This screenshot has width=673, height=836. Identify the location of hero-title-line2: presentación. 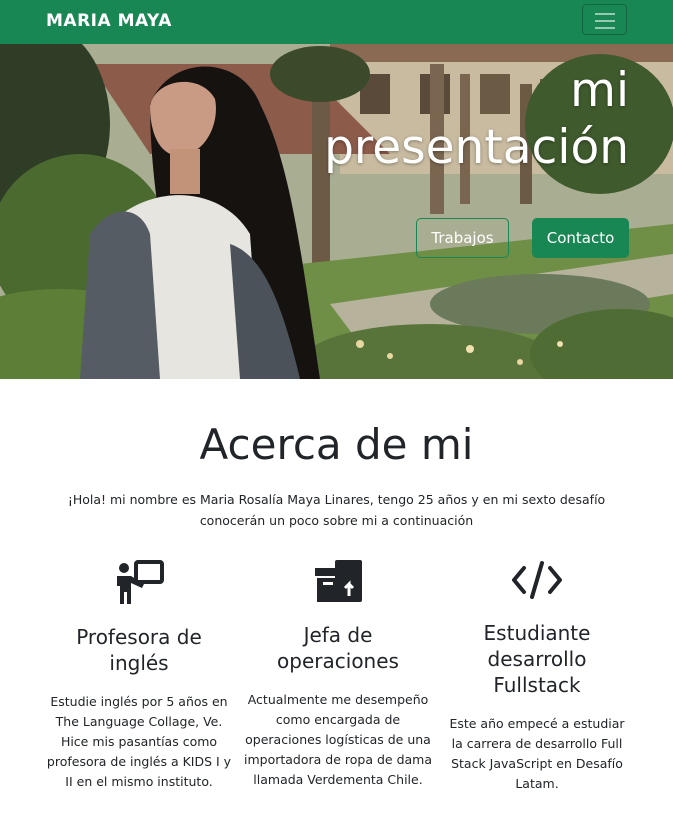
(476, 147).